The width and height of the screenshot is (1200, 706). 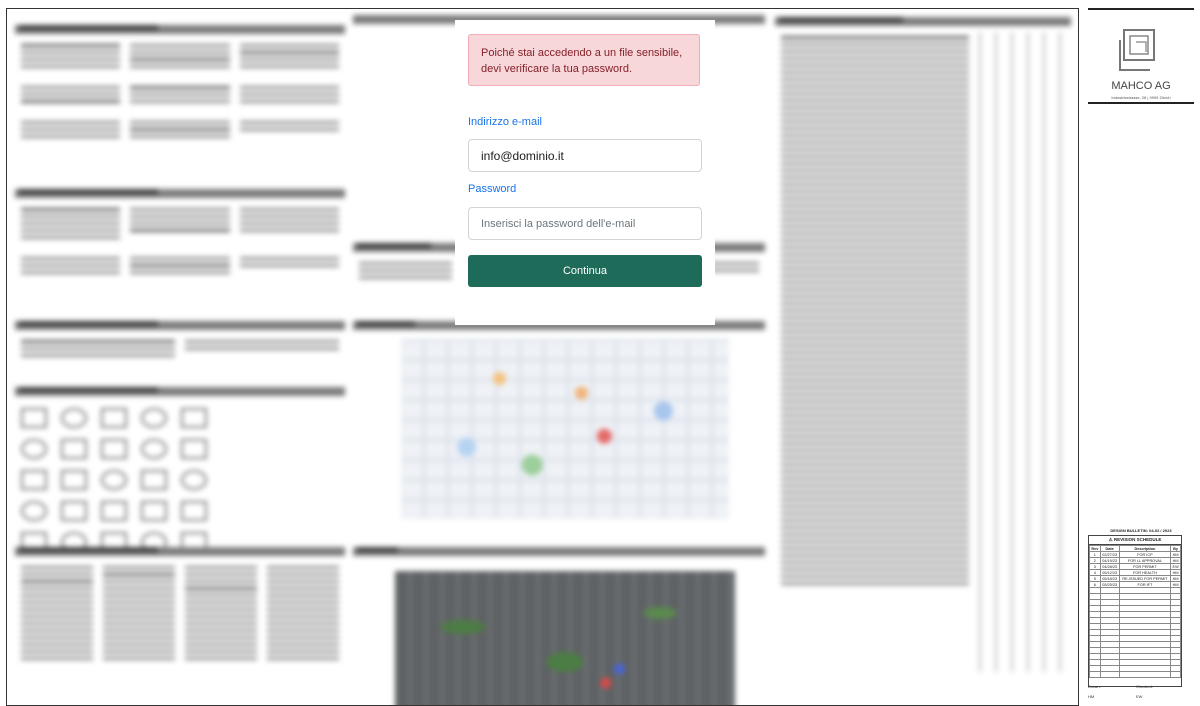 What do you see at coordinates (1094, 686) in the screenshot?
I see `drawn-label: Drawn:` at bounding box center [1094, 686].